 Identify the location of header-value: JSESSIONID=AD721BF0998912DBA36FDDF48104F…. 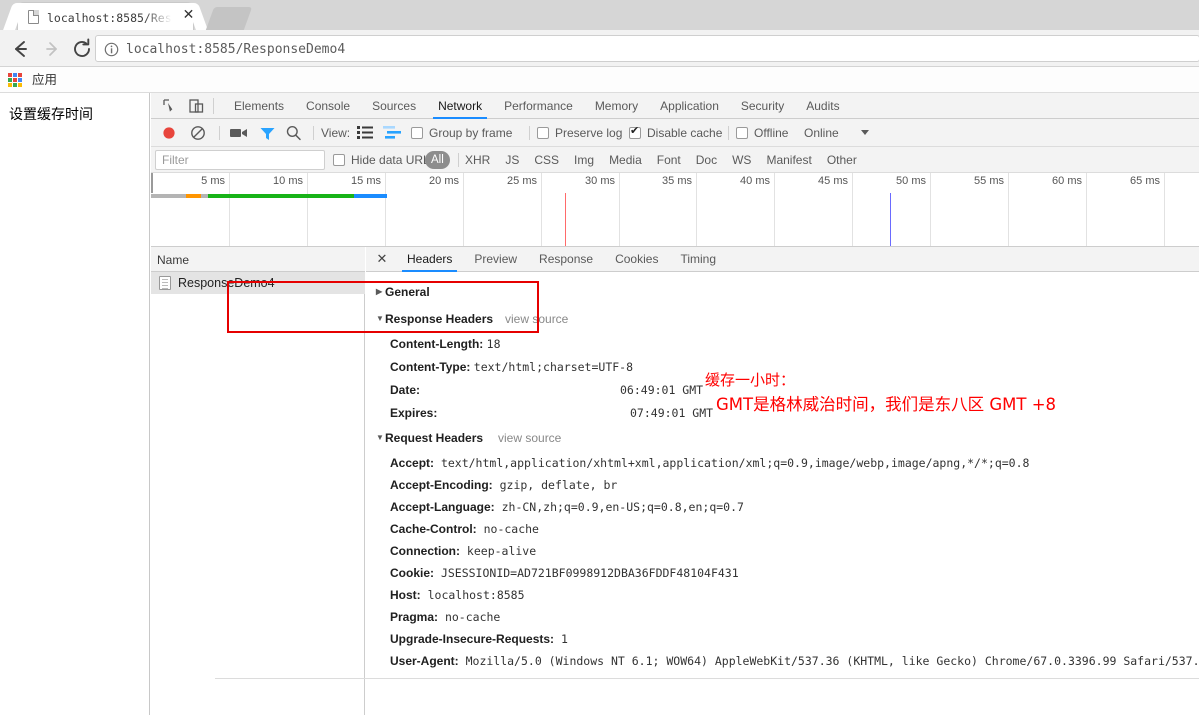
(586, 573).